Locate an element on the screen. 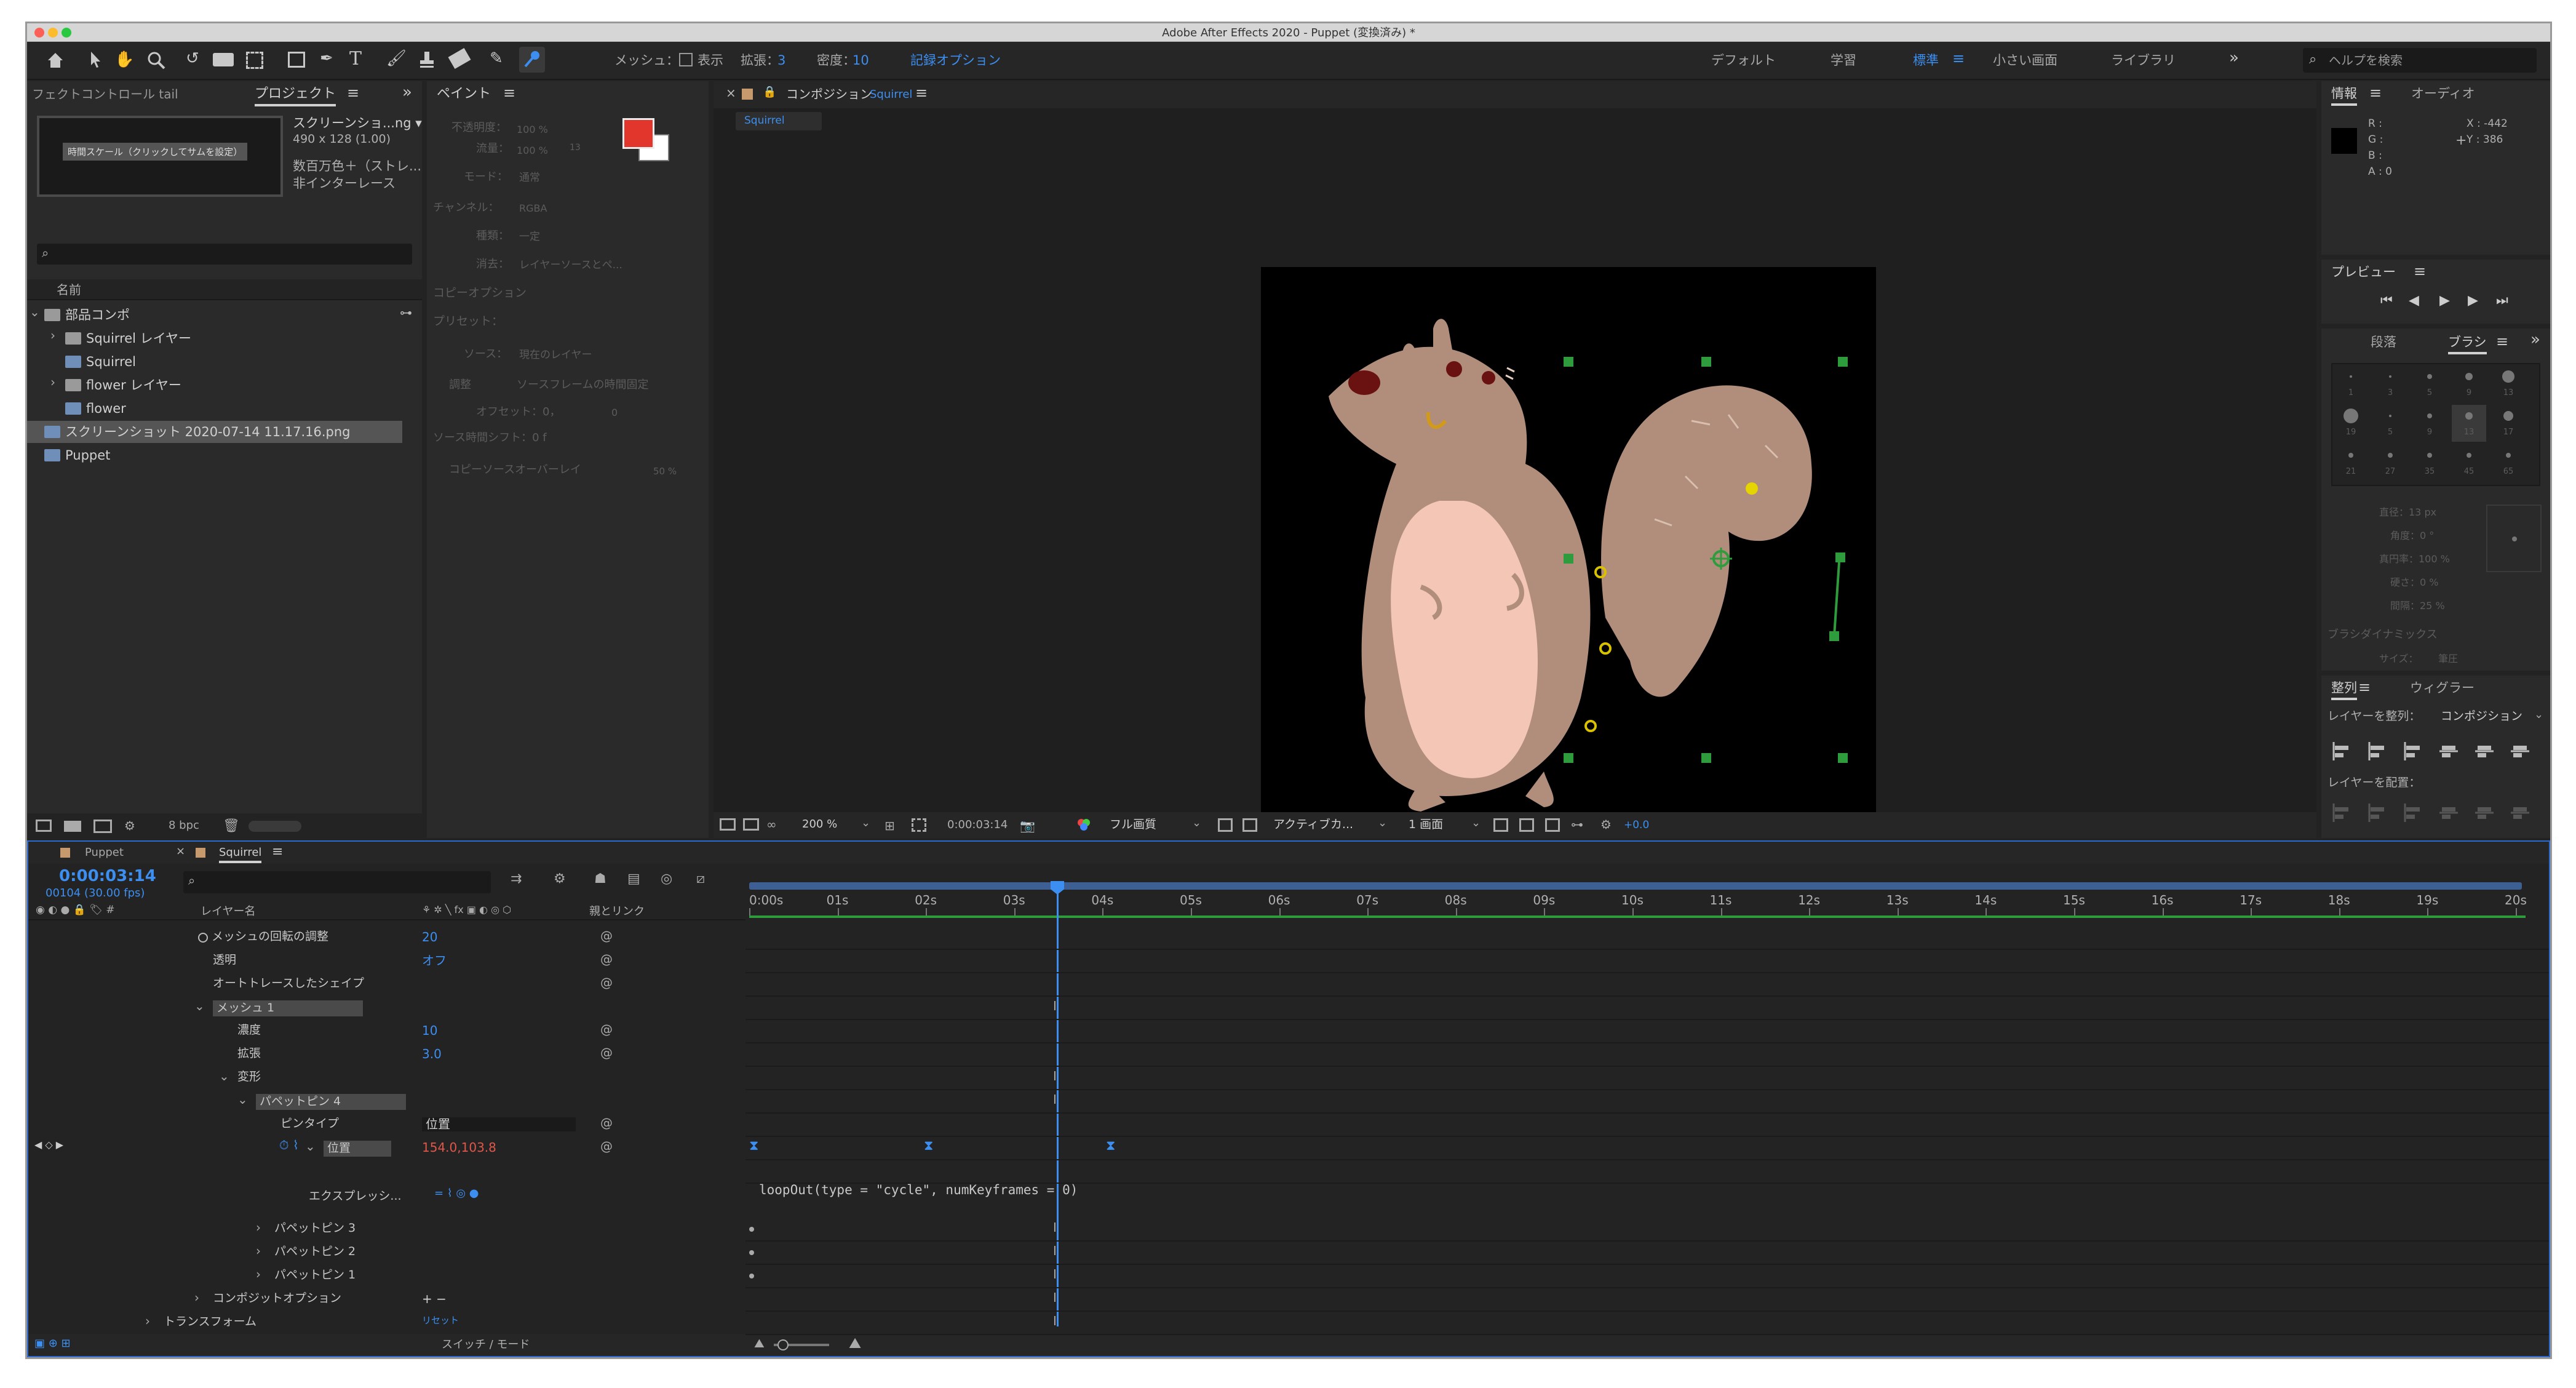 The width and height of the screenshot is (2576, 1388). project-item: Puppet is located at coordinates (214, 455).